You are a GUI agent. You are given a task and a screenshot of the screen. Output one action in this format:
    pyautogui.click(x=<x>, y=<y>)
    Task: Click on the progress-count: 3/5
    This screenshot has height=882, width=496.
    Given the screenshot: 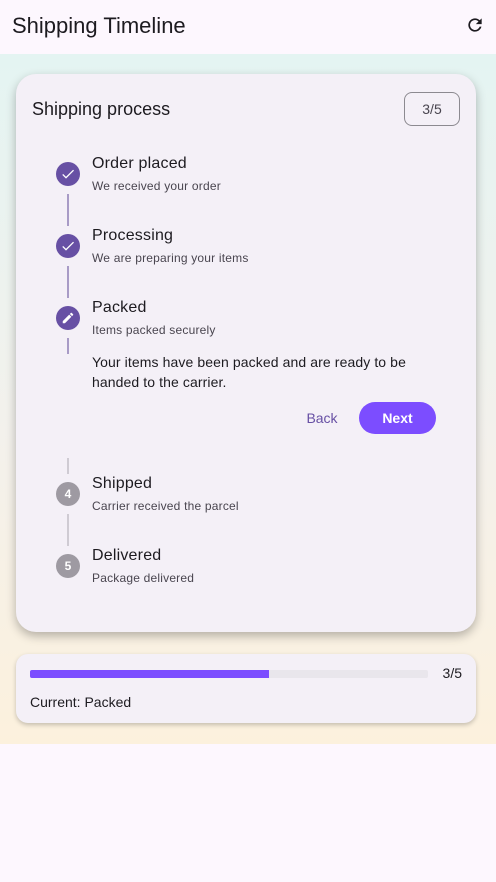 What is the action you would take?
    pyautogui.click(x=452, y=673)
    